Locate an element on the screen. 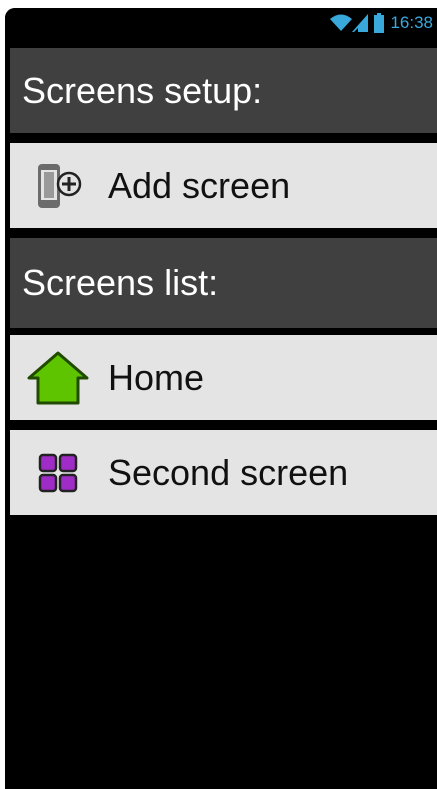 The height and width of the screenshot is (789, 437). screens-list-header: Screens list: is located at coordinates (223, 283).